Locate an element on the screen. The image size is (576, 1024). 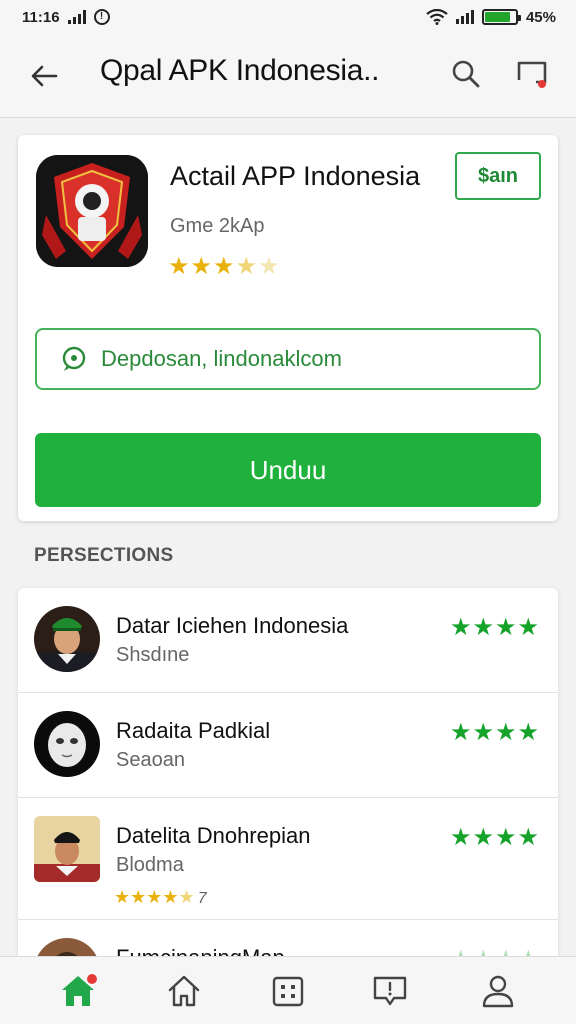
list-item-name: Datar Iciehen Indonesia is located at coordinates (232, 625).